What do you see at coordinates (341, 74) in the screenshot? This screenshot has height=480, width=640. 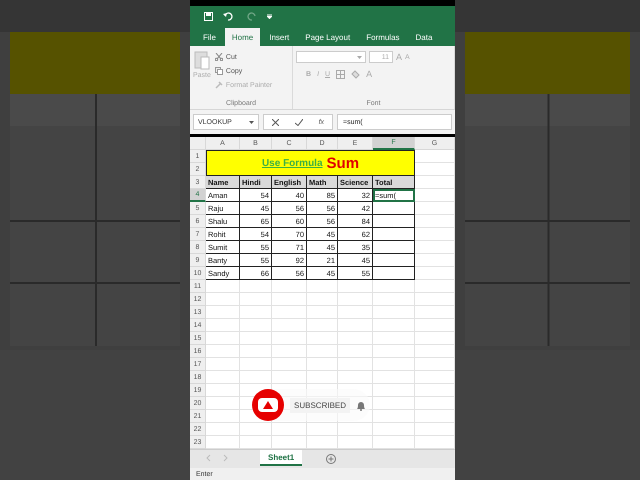 I see `borders-icon` at bounding box center [341, 74].